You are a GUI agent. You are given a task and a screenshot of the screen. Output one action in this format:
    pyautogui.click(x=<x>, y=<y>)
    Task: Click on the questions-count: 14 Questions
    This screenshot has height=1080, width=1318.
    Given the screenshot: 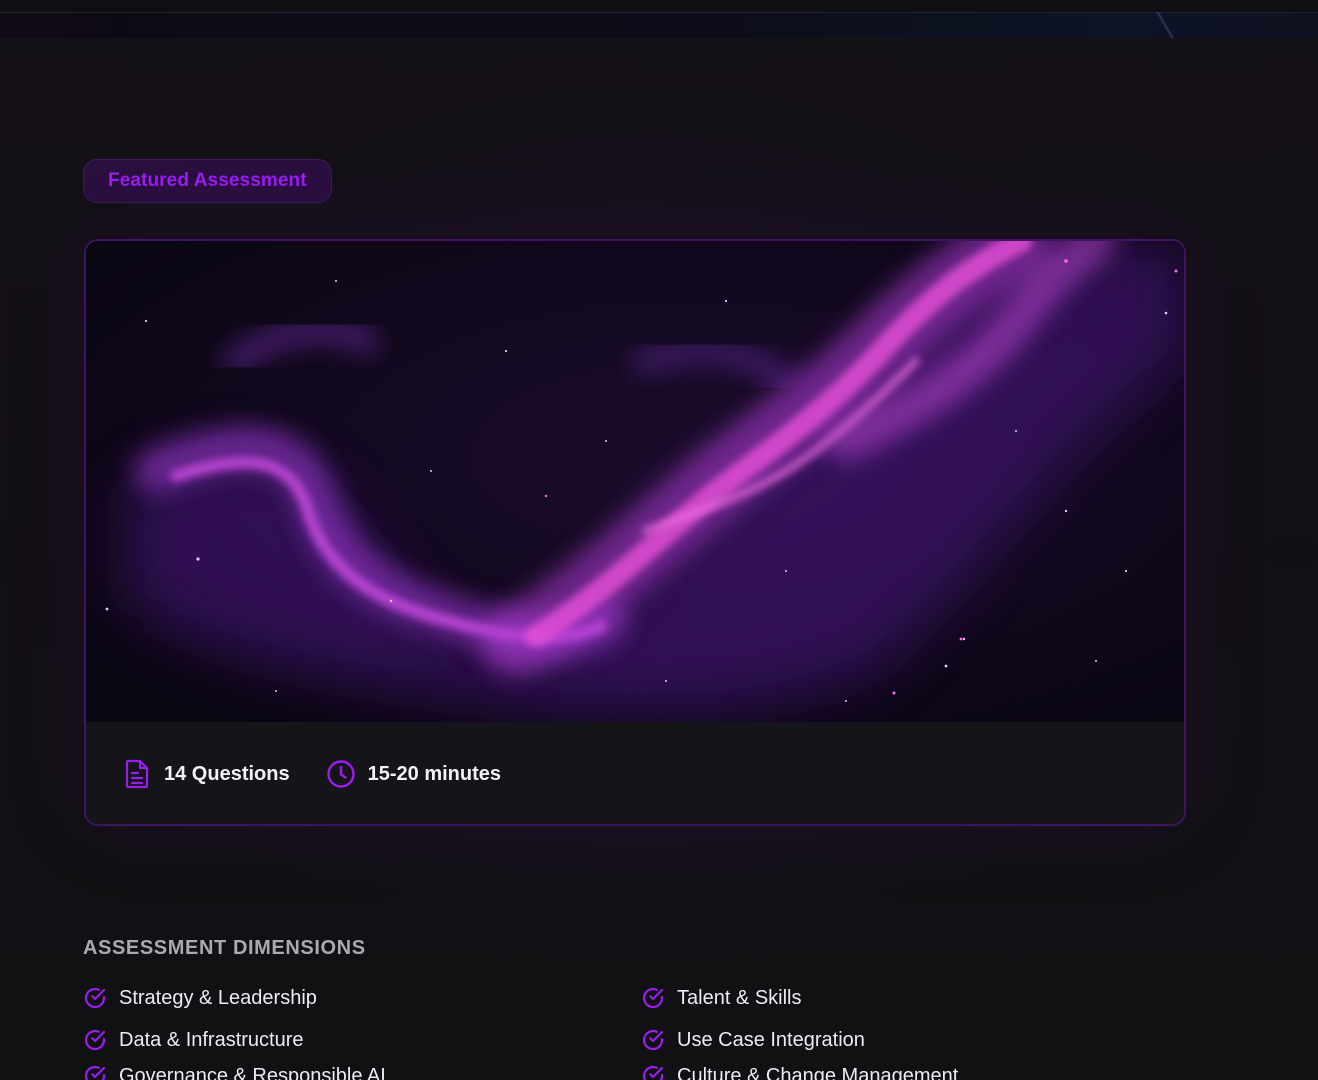 What is the action you would take?
    pyautogui.click(x=227, y=773)
    